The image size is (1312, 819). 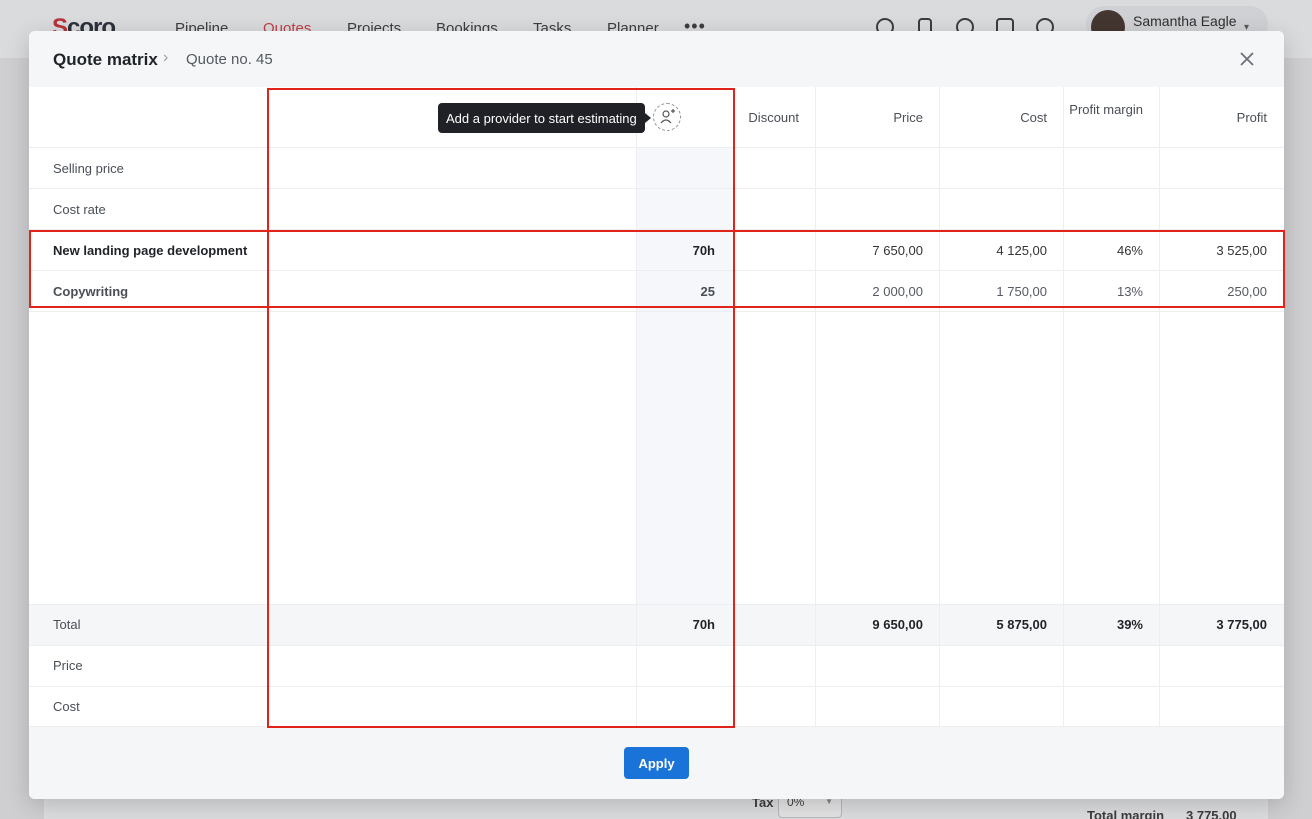 What do you see at coordinates (1106, 109) in the screenshot?
I see `column-header-profit-margin: Profit margin` at bounding box center [1106, 109].